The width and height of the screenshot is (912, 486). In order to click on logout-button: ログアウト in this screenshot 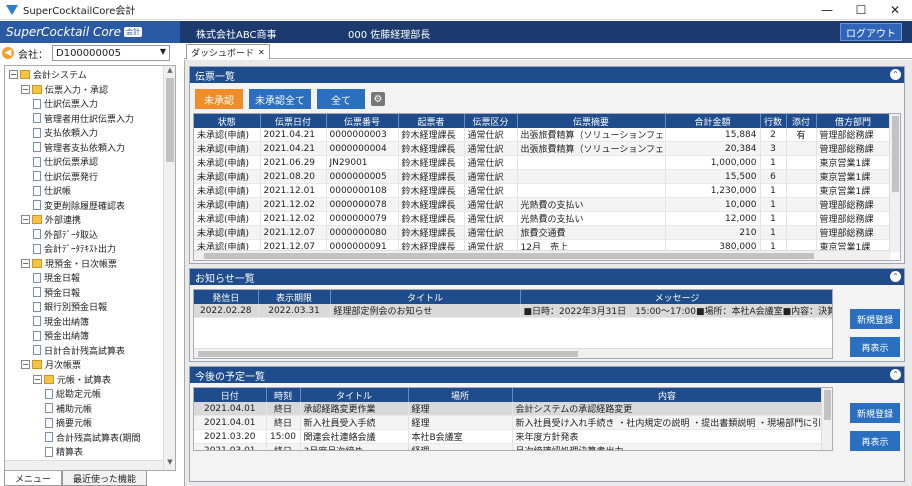, I will do `click(871, 32)`.